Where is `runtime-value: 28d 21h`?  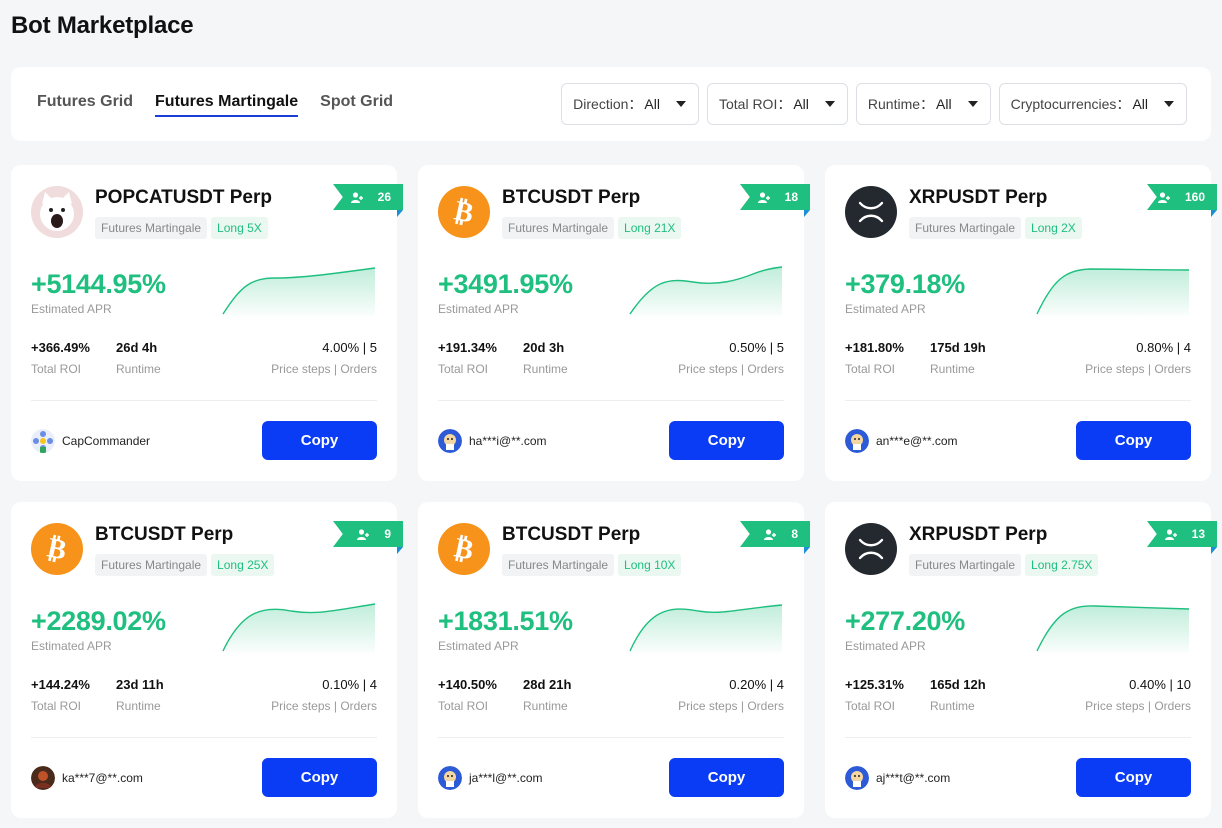 runtime-value: 28d 21h is located at coordinates (547, 684).